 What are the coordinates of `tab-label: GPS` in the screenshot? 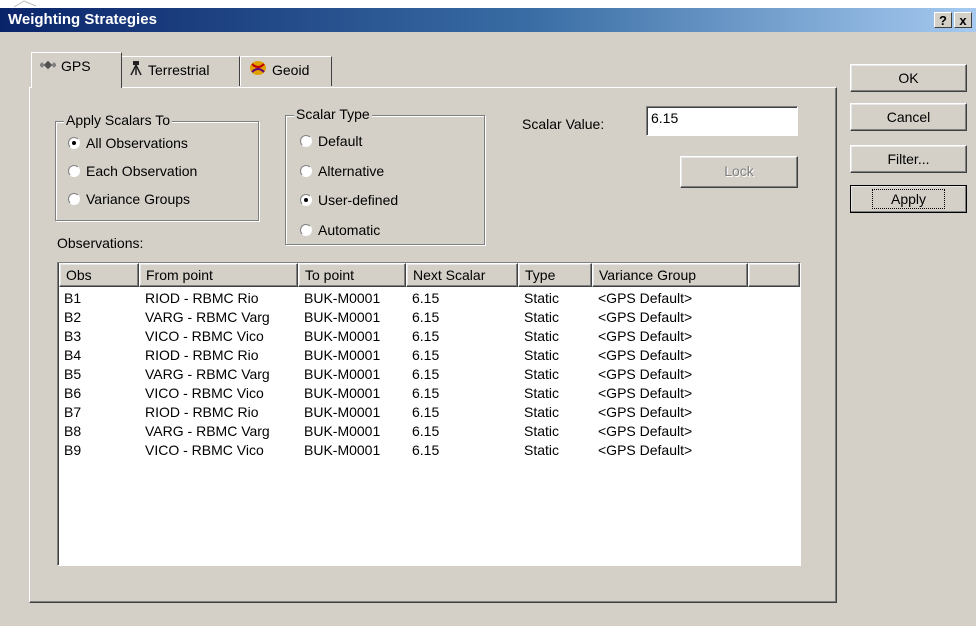 It's located at (76, 66).